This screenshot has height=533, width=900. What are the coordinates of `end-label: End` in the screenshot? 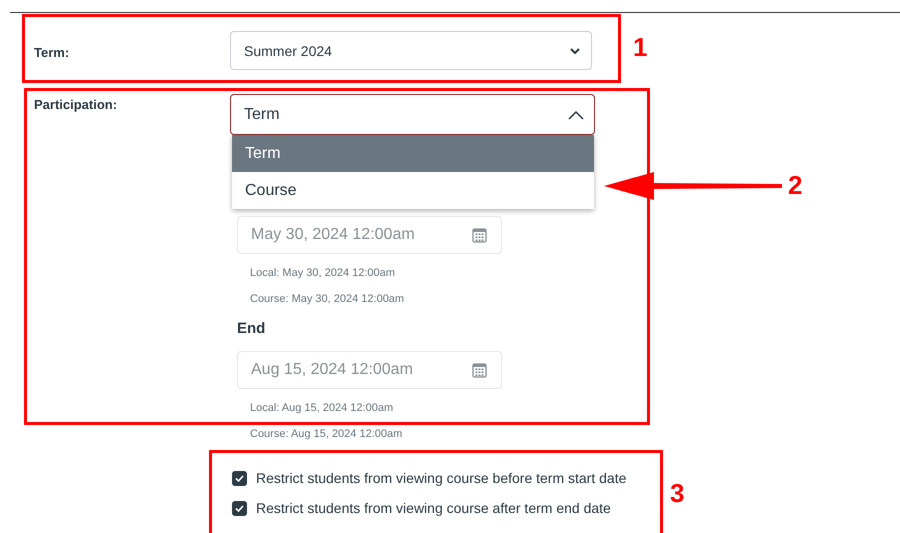 It's located at (251, 328).